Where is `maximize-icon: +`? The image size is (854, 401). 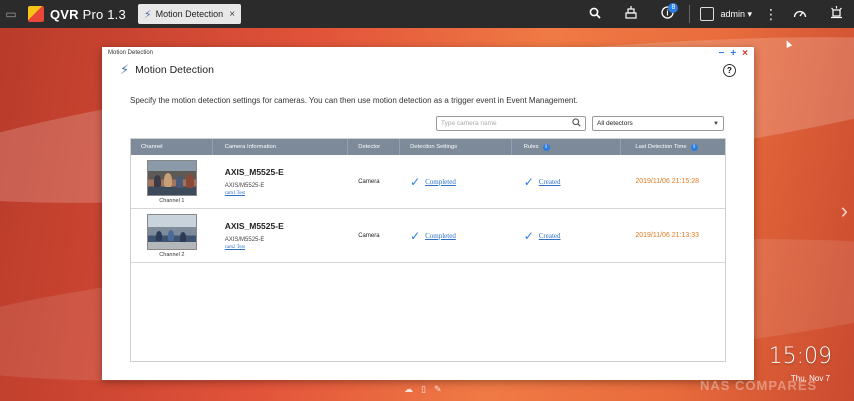
maximize-icon: + is located at coordinates (733, 53).